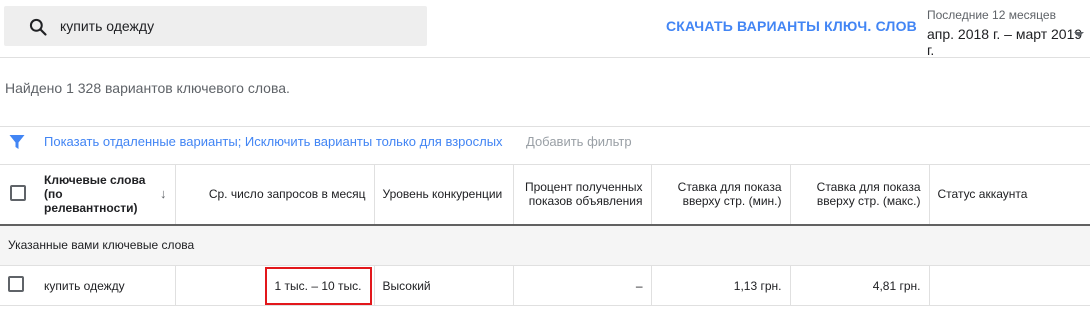  What do you see at coordinates (721, 194) in the screenshot?
I see `column-bid-low: Ставка для показа вверху стр. (мин.)` at bounding box center [721, 194].